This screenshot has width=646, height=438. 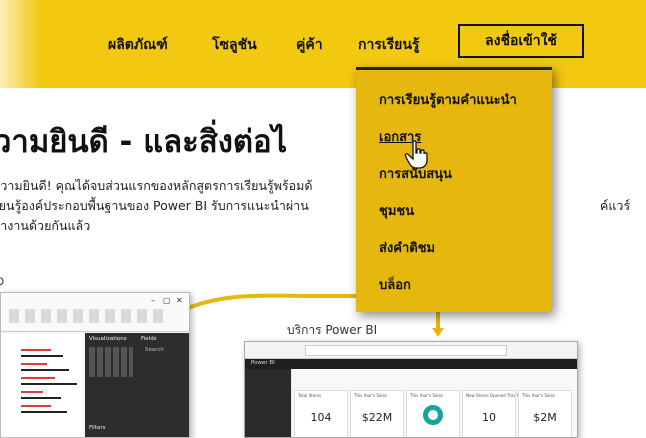 What do you see at coordinates (167, 300) in the screenshot?
I see `maximize-icon: ▢` at bounding box center [167, 300].